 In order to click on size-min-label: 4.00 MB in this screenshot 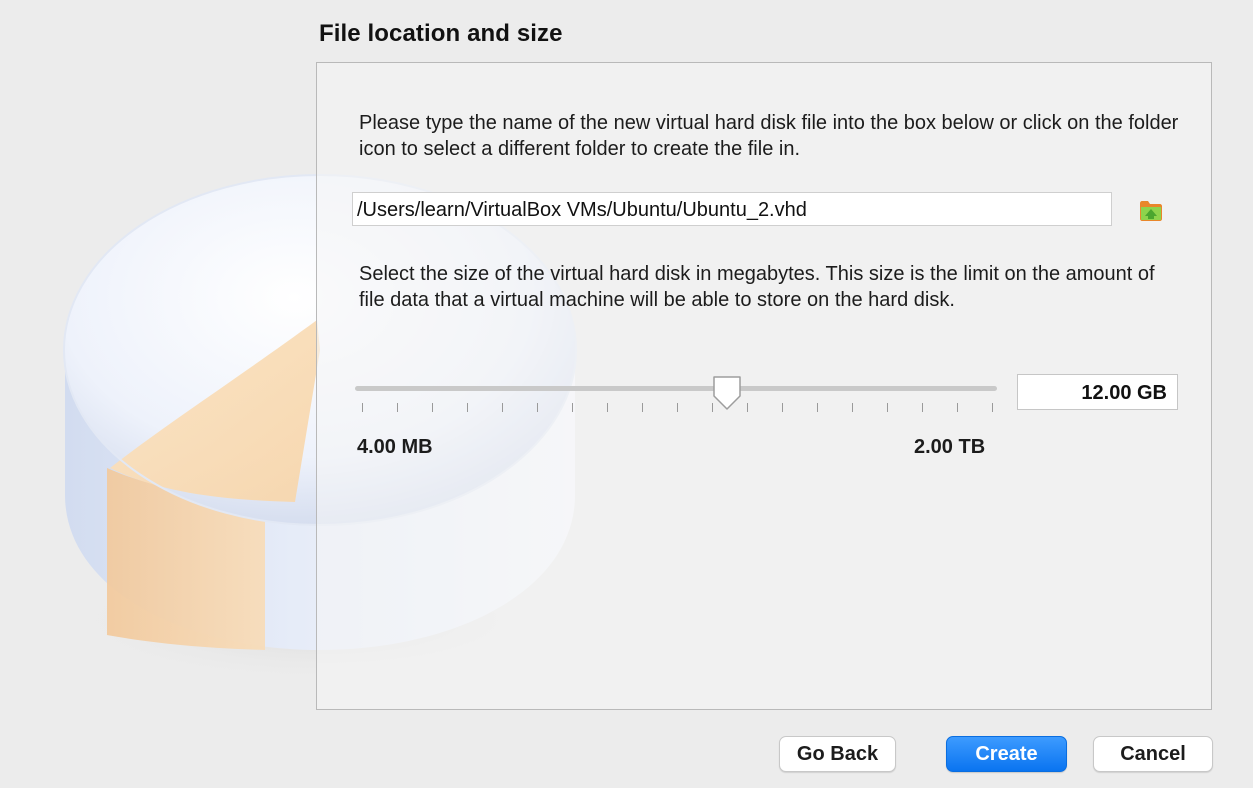, I will do `click(395, 447)`.